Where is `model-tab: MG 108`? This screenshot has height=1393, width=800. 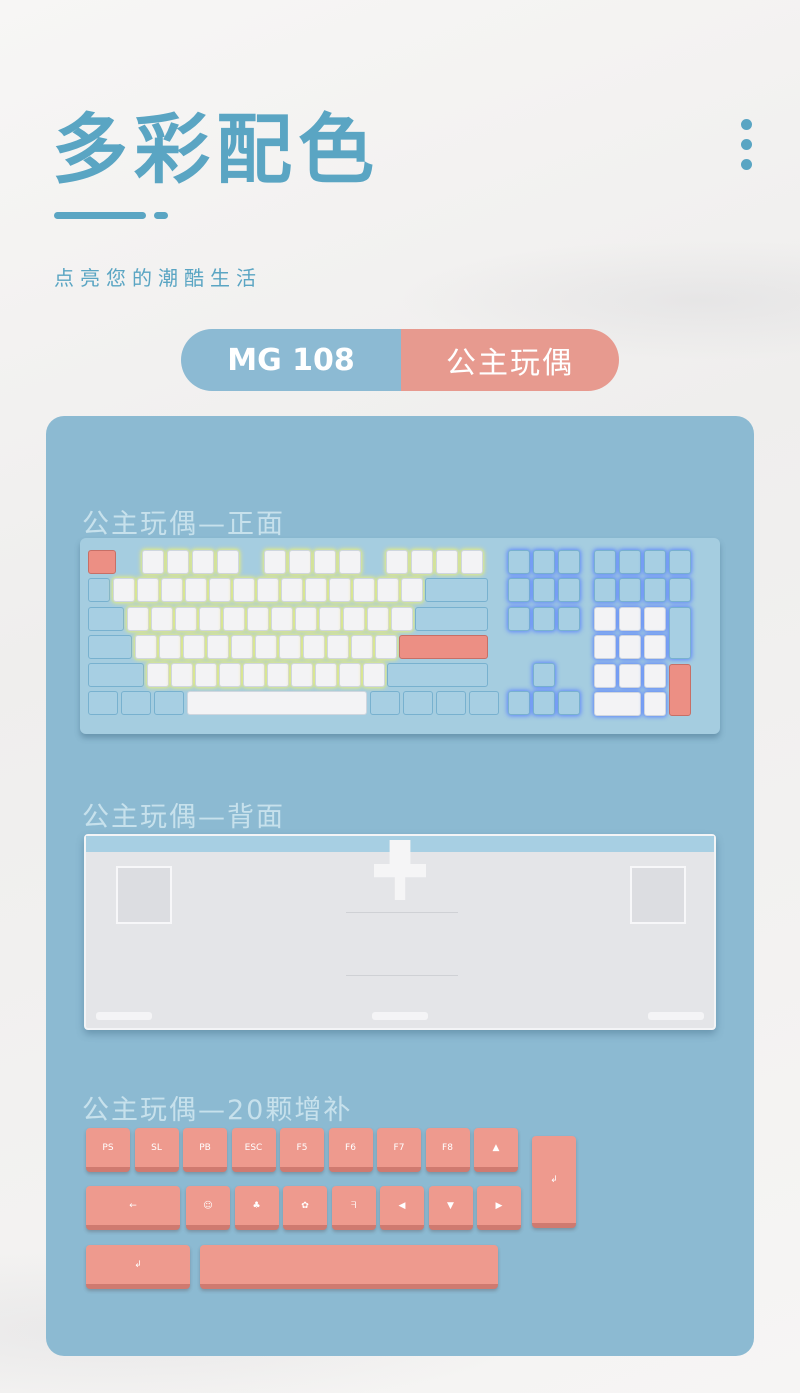
model-tab: MG 108 is located at coordinates (291, 360).